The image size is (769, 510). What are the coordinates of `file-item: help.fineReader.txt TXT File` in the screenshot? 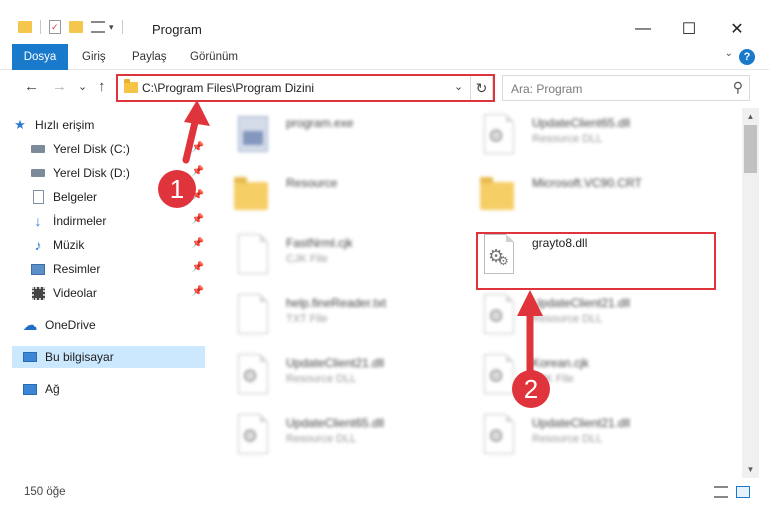 It's located at (347, 320).